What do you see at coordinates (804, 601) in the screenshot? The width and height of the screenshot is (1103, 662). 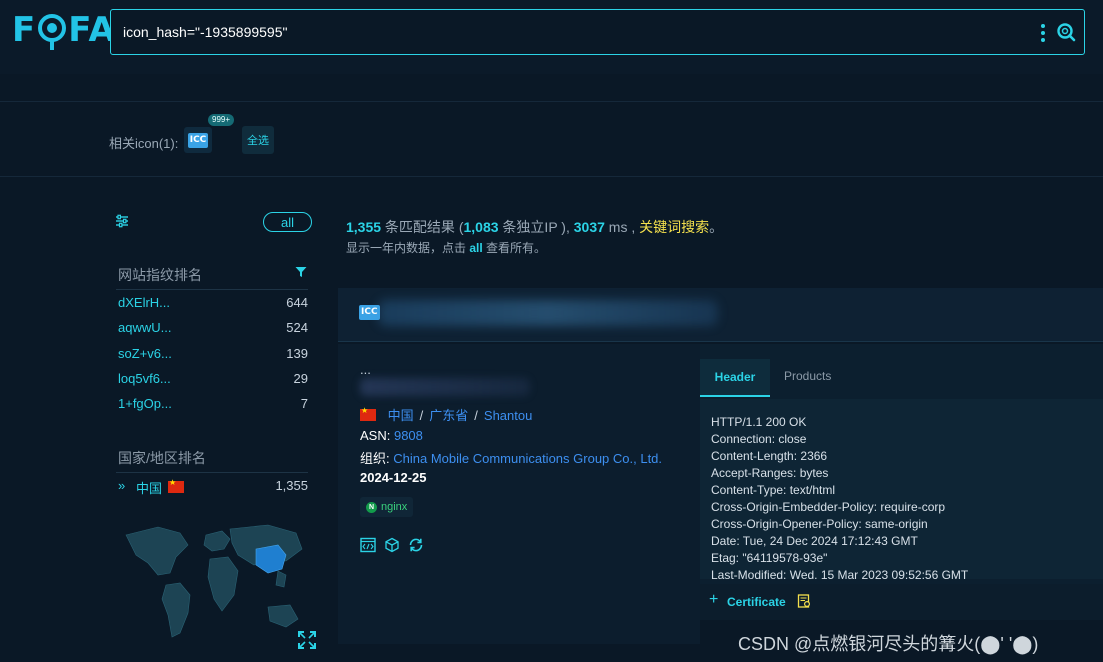 I see `certificate-icon` at bounding box center [804, 601].